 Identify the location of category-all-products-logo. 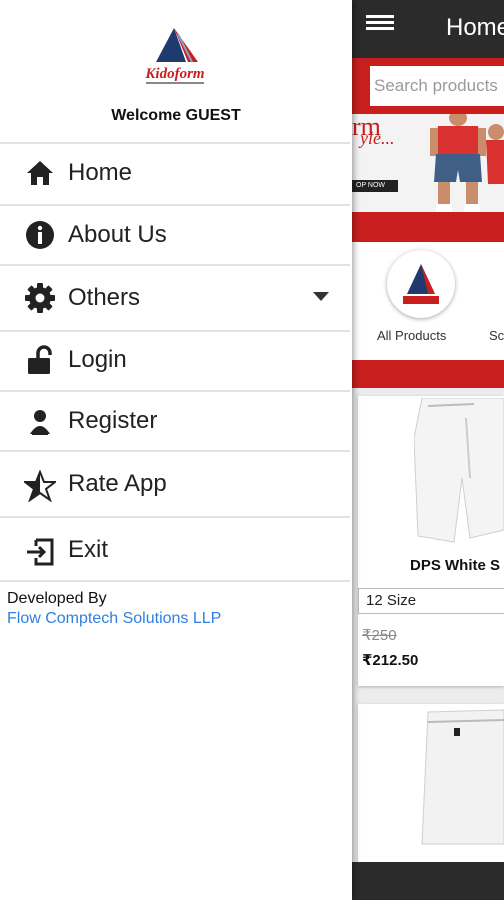
(421, 284).